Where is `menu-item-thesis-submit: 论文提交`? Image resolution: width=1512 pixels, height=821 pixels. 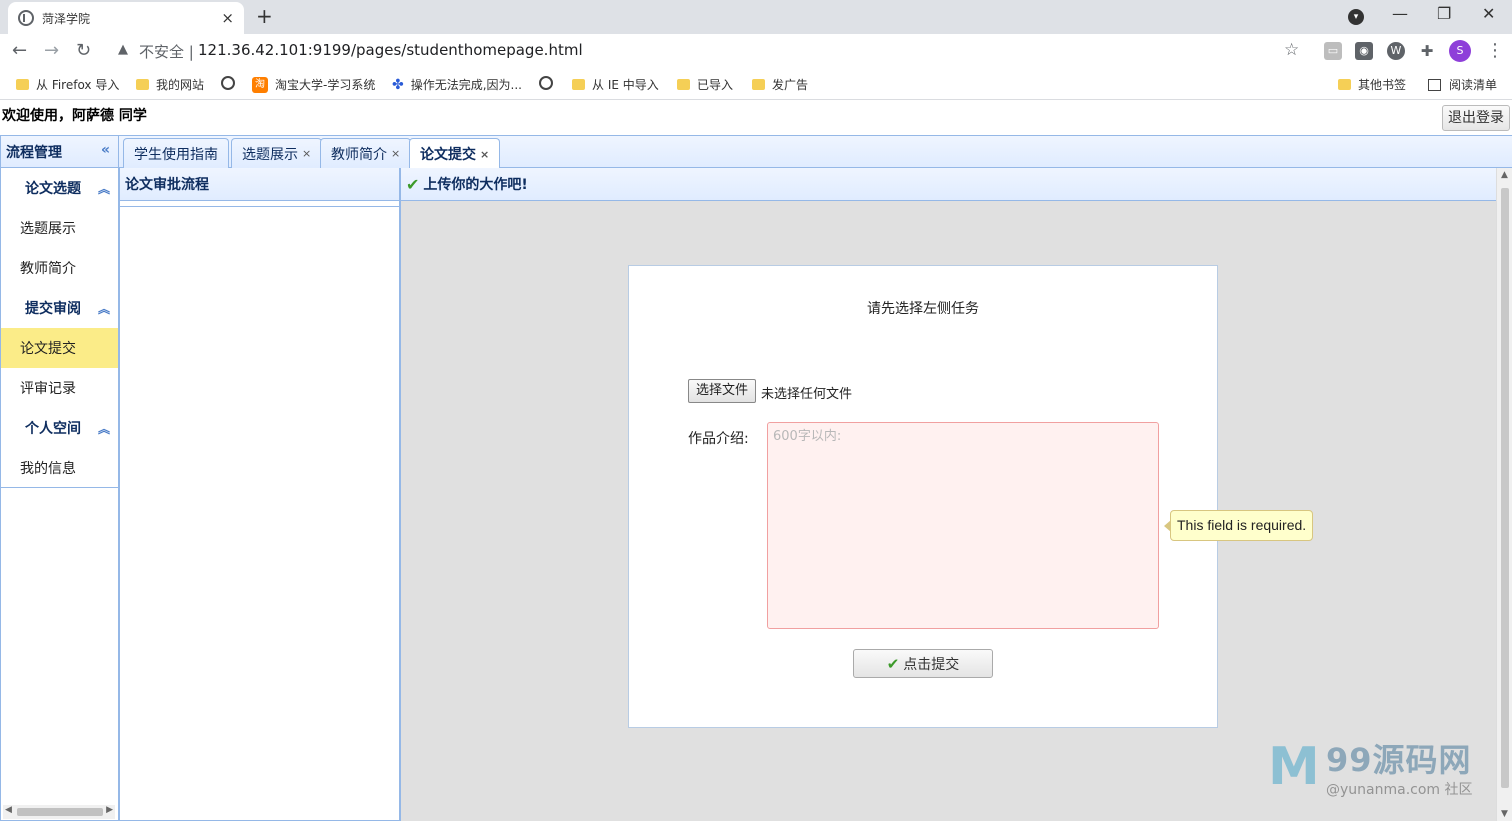
menu-item-thesis-submit: 论文提交 is located at coordinates (59, 348).